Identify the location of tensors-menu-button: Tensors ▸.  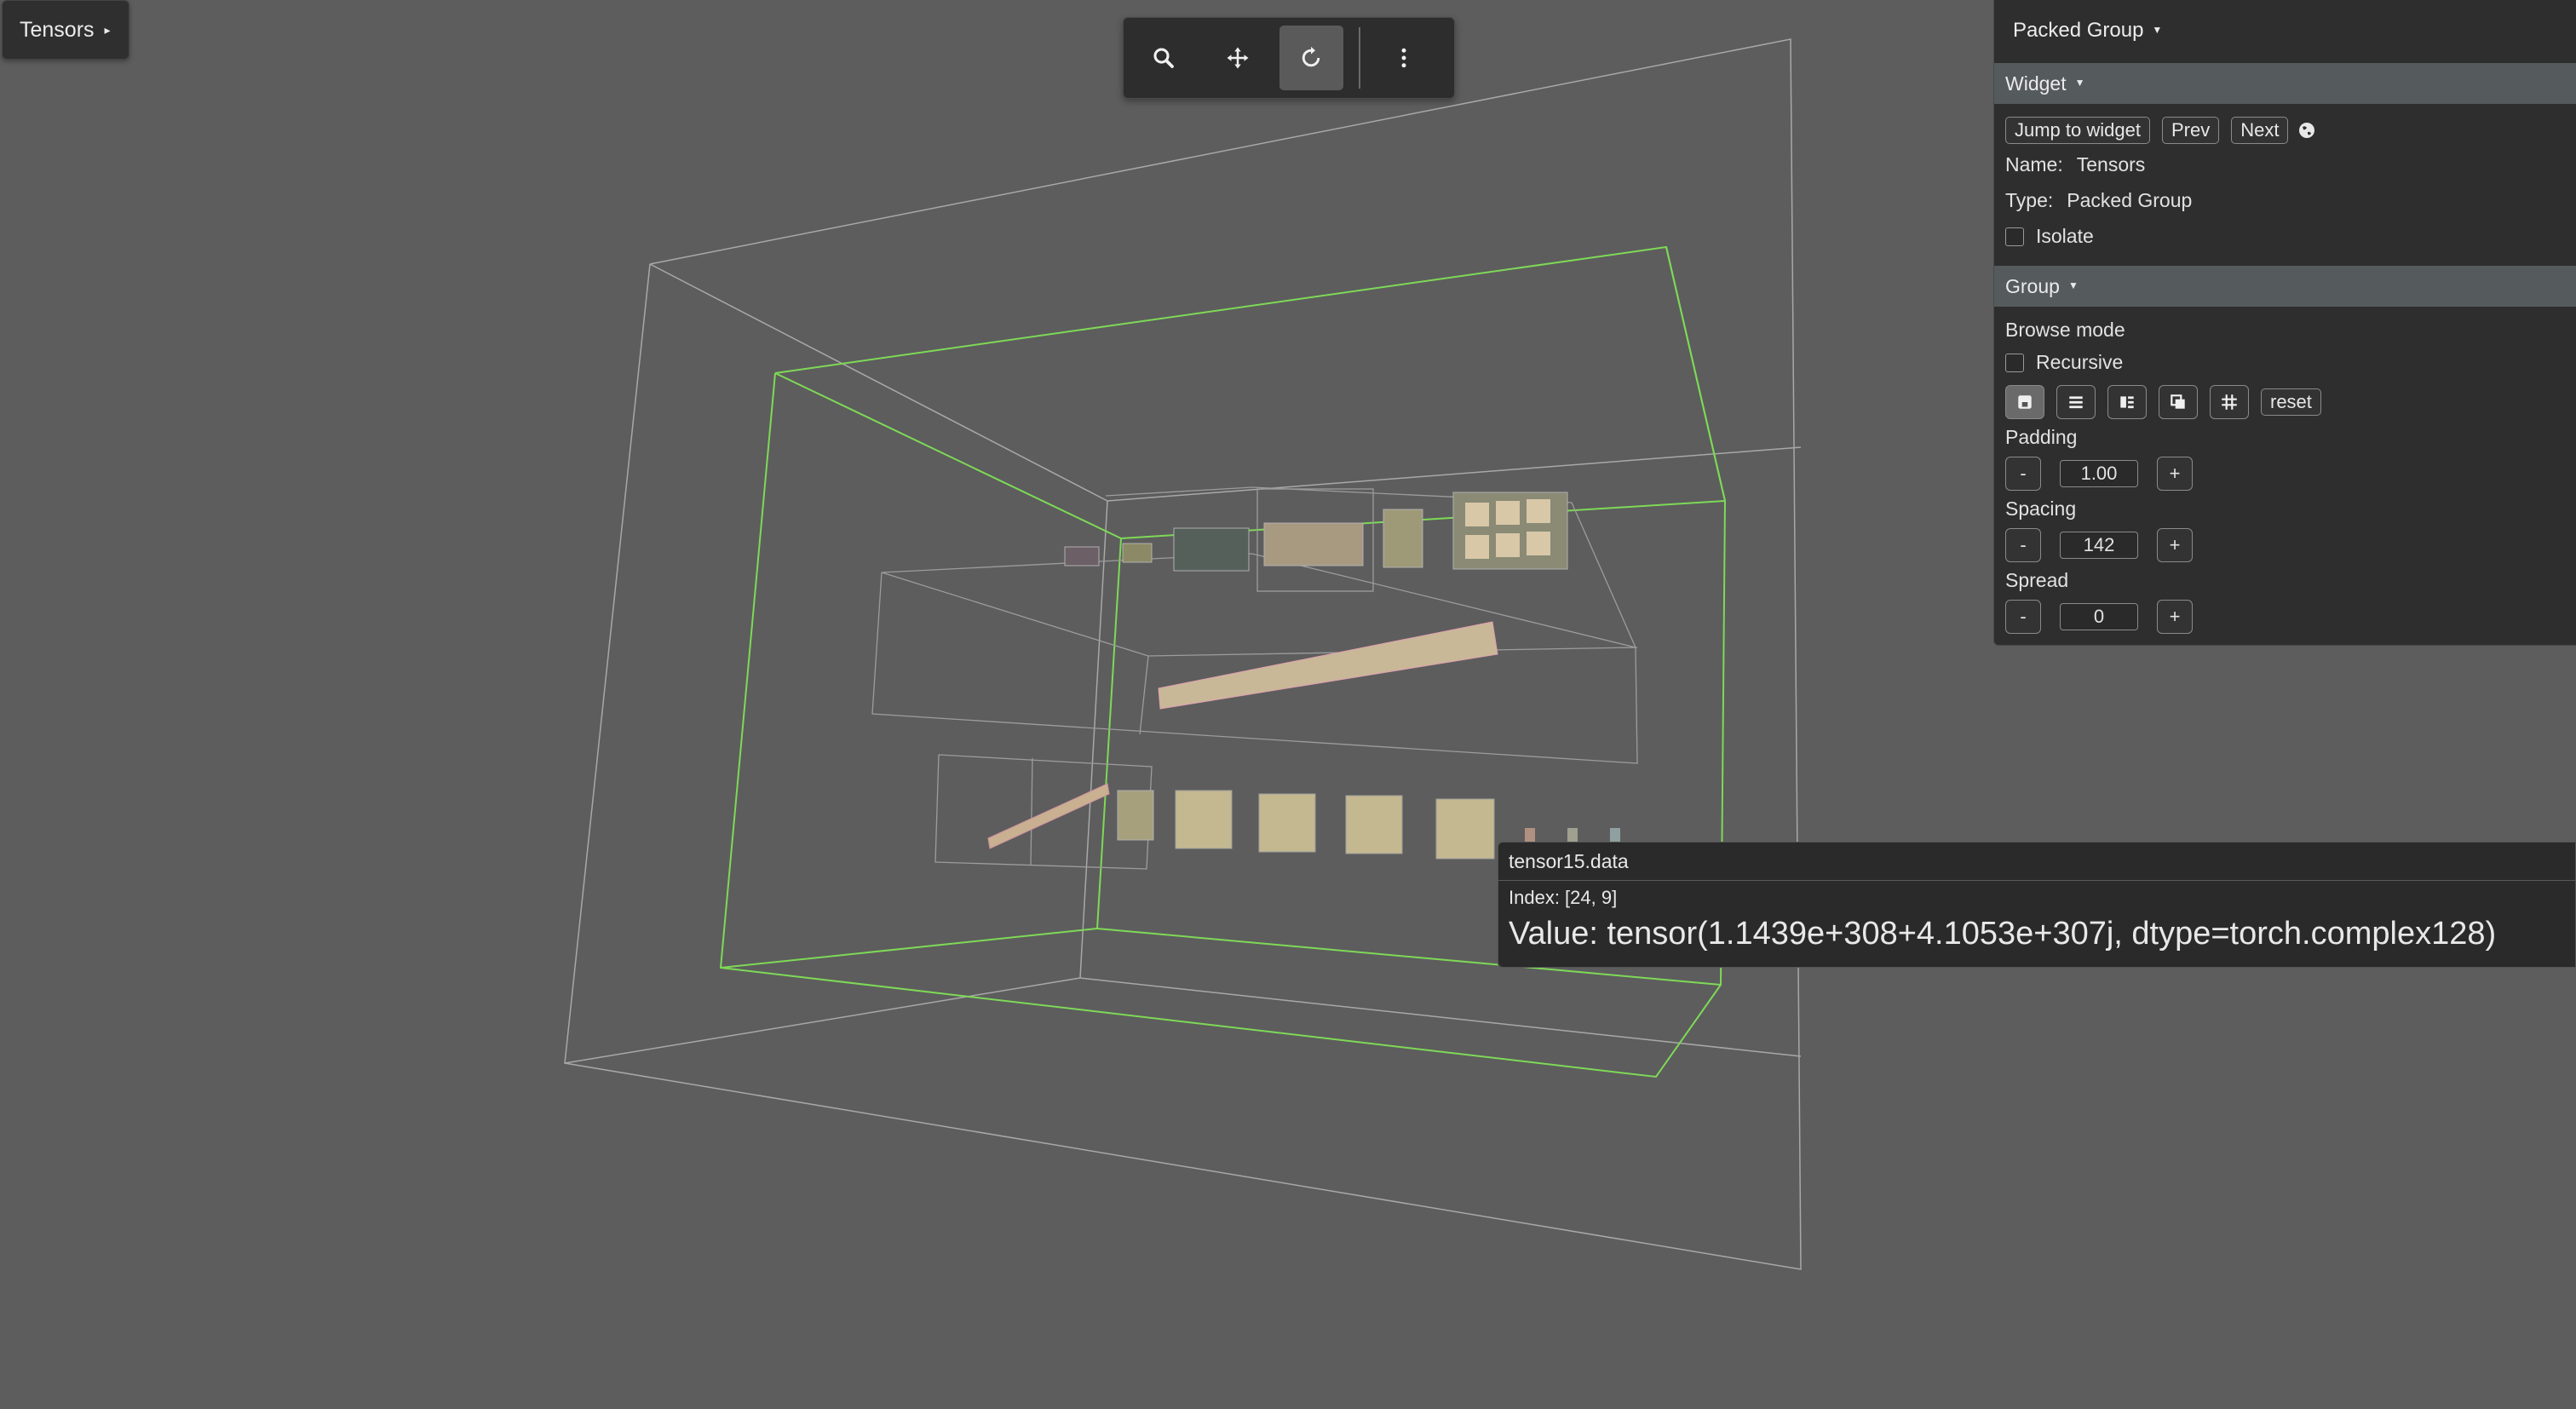
(65, 30).